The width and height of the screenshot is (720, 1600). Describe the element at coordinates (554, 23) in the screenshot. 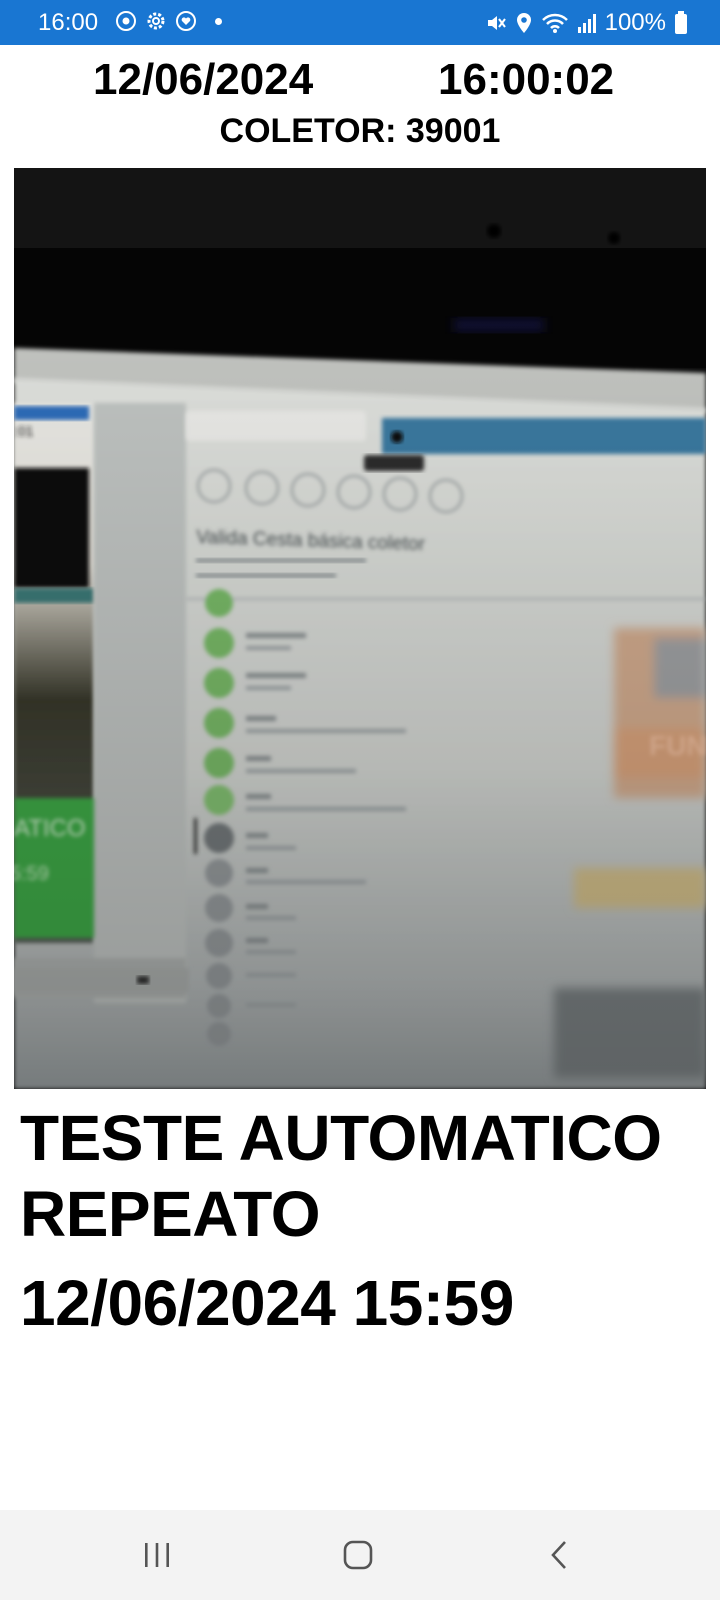

I see `wifi-icon` at that location.